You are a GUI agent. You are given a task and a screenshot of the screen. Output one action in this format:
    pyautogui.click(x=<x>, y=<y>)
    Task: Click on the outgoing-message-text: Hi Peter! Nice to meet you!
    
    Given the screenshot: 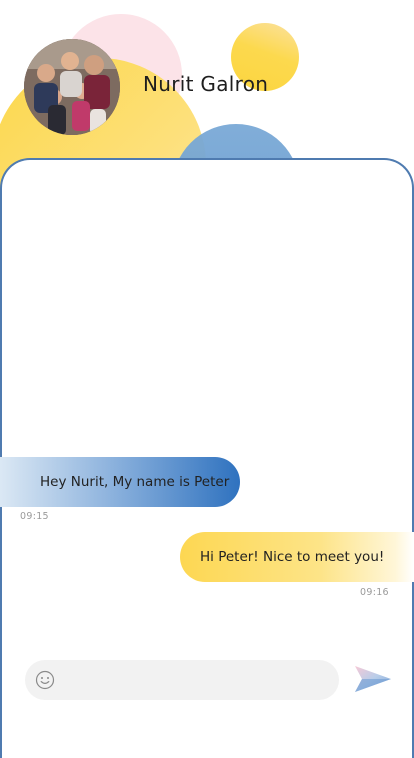 What is the action you would take?
    pyautogui.click(x=292, y=557)
    